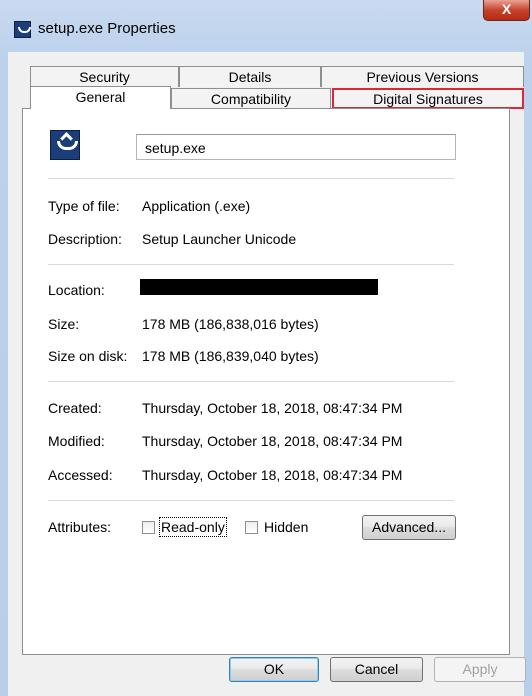 This screenshot has height=696, width=532. I want to click on tab-previous-versions: Previous Versions, so click(422, 76).